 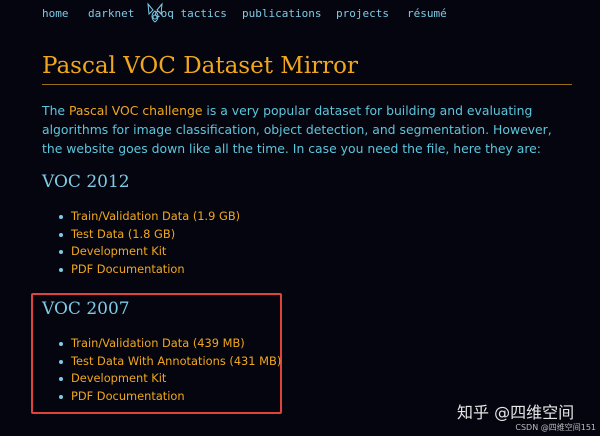 I want to click on pascal-voc-challenge-link: Pascal VOC challenge, so click(x=135, y=110).